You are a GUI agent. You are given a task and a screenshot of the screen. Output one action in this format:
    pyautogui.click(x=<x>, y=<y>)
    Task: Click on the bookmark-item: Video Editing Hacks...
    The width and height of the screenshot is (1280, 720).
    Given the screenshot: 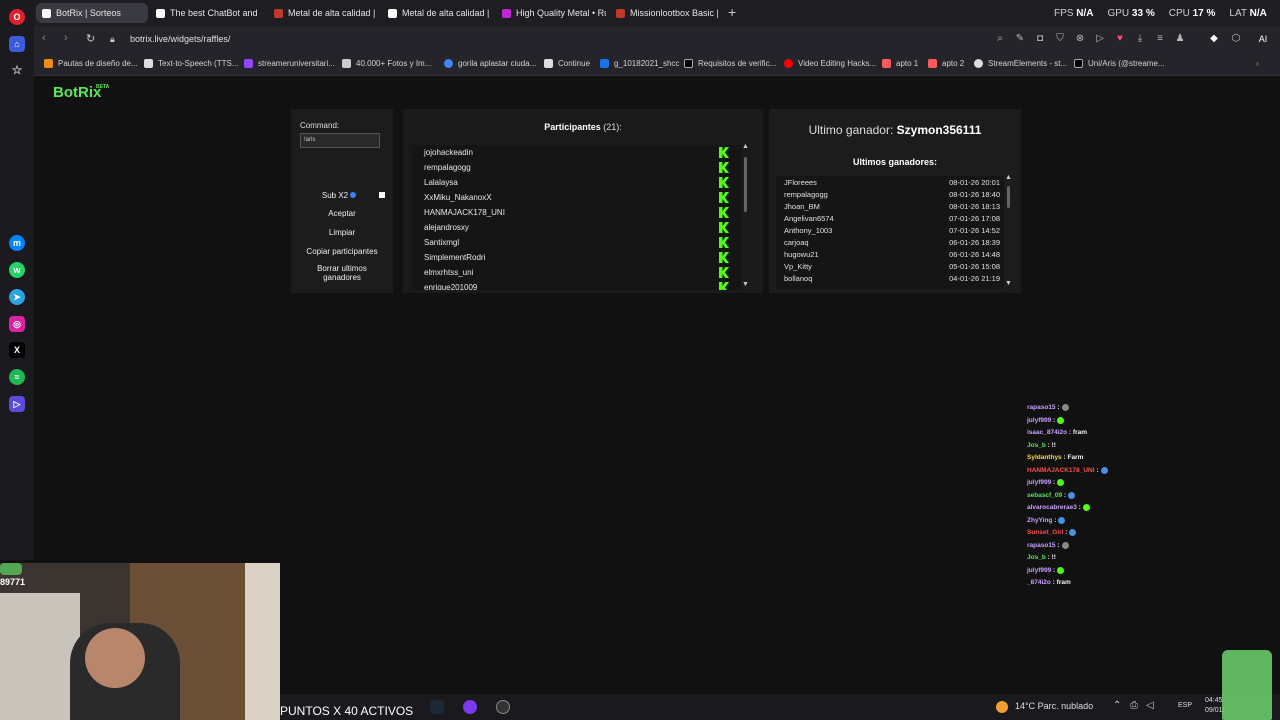 What is the action you would take?
    pyautogui.click(x=830, y=63)
    